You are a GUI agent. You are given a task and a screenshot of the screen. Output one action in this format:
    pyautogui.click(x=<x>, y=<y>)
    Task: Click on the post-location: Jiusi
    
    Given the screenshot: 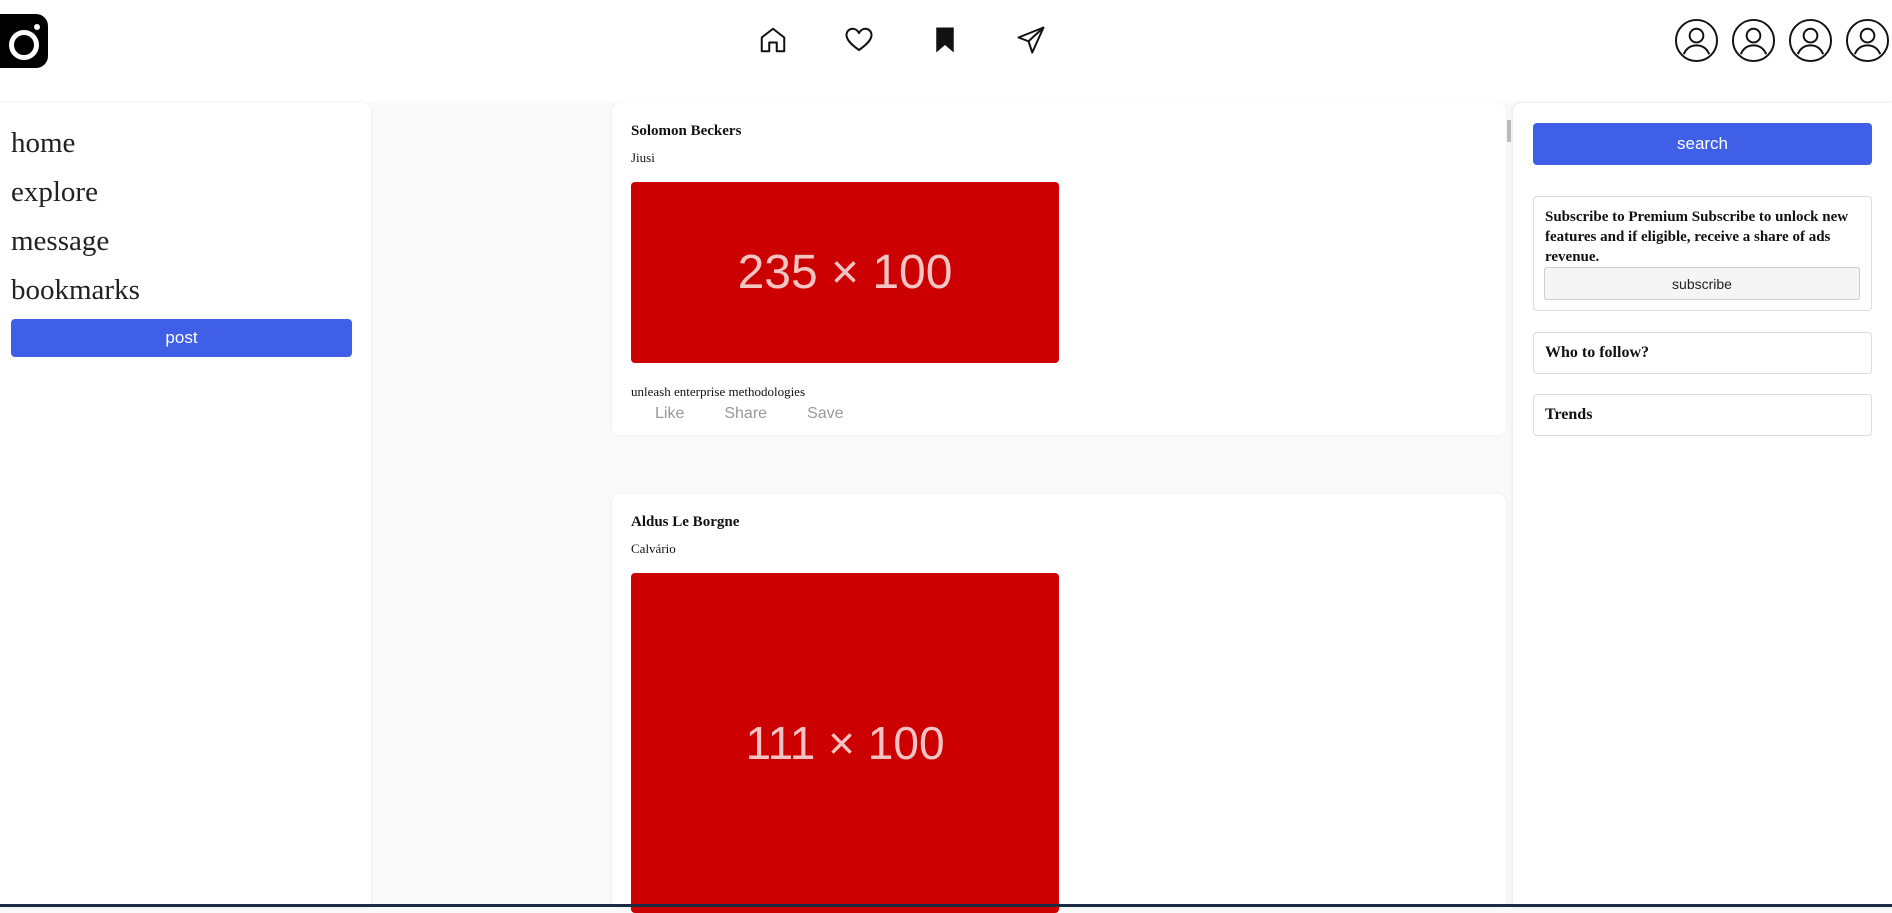 What is the action you would take?
    pyautogui.click(x=643, y=157)
    